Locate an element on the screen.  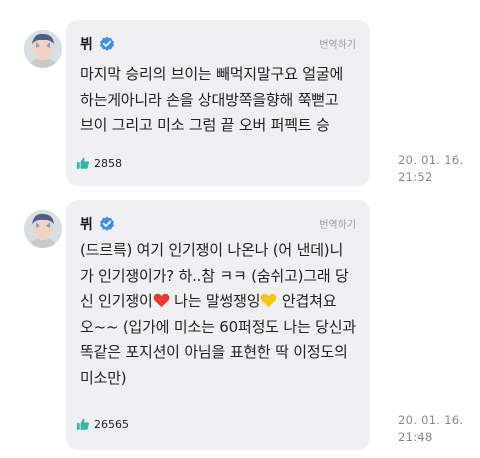
like-count: 26565 is located at coordinates (111, 424).